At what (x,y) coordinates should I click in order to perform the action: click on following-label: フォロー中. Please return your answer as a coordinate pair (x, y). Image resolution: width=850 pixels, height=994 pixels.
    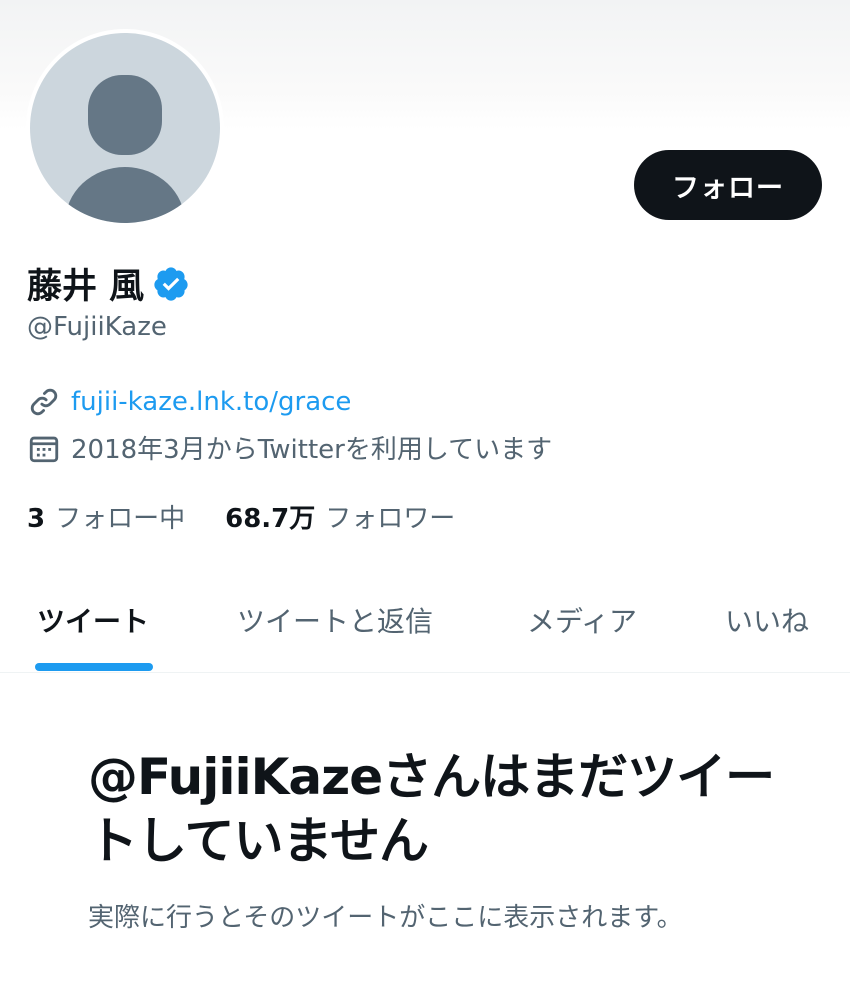
    Looking at the image, I should click on (120, 519).